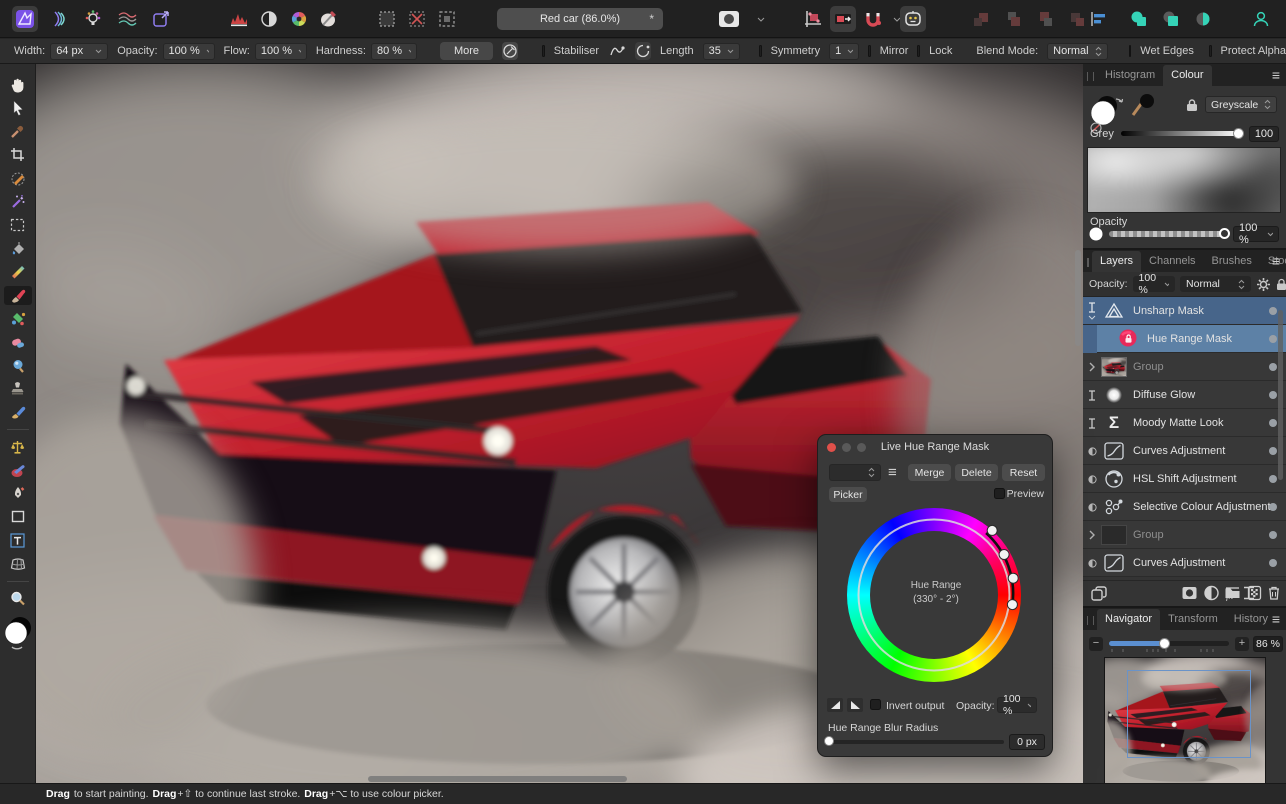 The width and height of the screenshot is (1286, 804). I want to click on layers-scrollbar, so click(1280, 395).